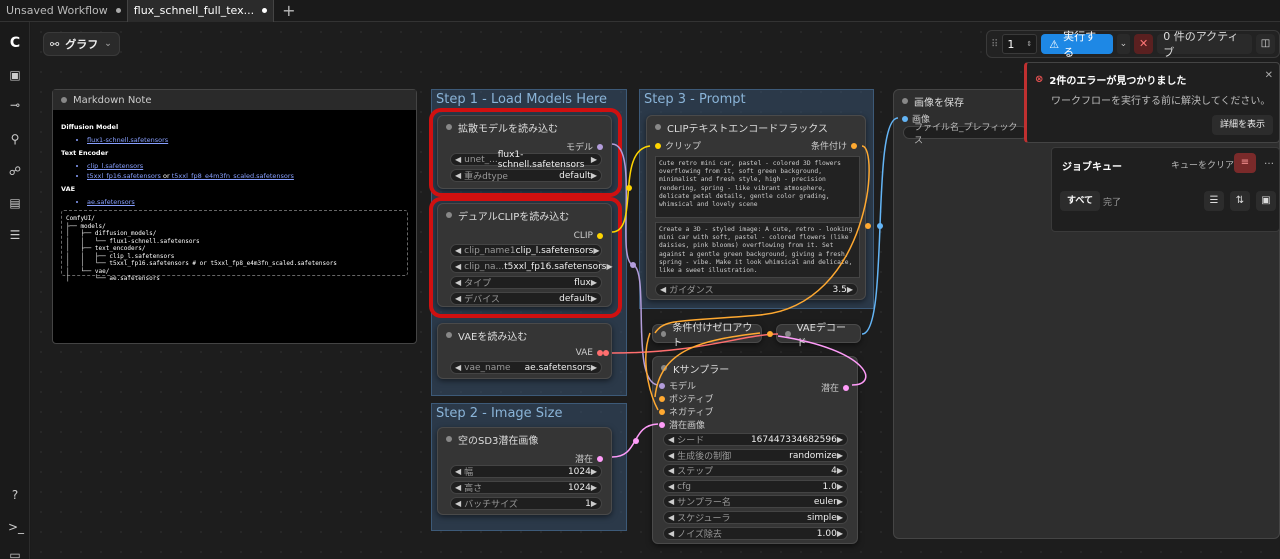  I want to click on new-tab-plus-icon: +, so click(288, 10).